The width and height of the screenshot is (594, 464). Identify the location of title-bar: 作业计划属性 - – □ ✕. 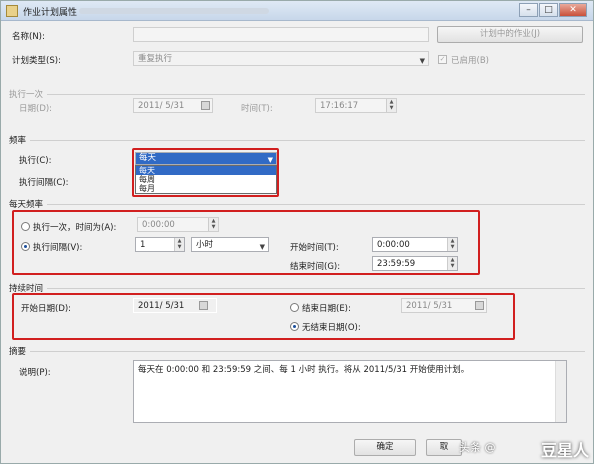
(297, 11).